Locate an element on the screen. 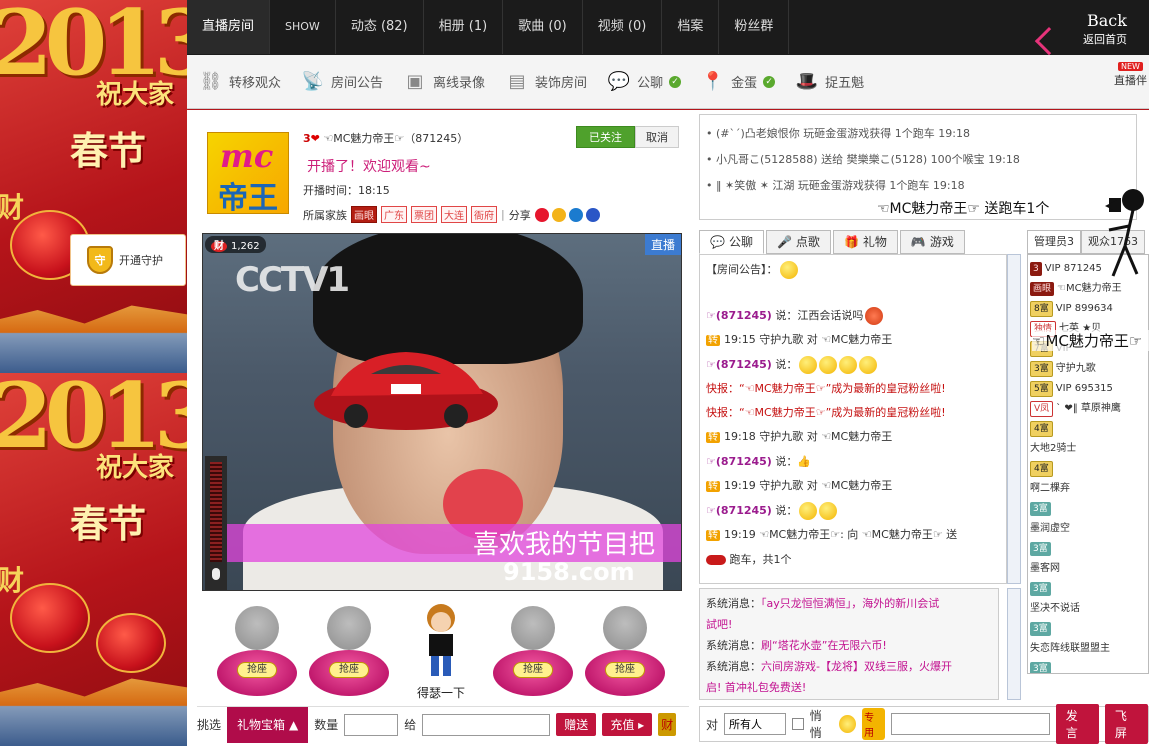  user-row: 大地2骑士 is located at coordinates (1088, 449).